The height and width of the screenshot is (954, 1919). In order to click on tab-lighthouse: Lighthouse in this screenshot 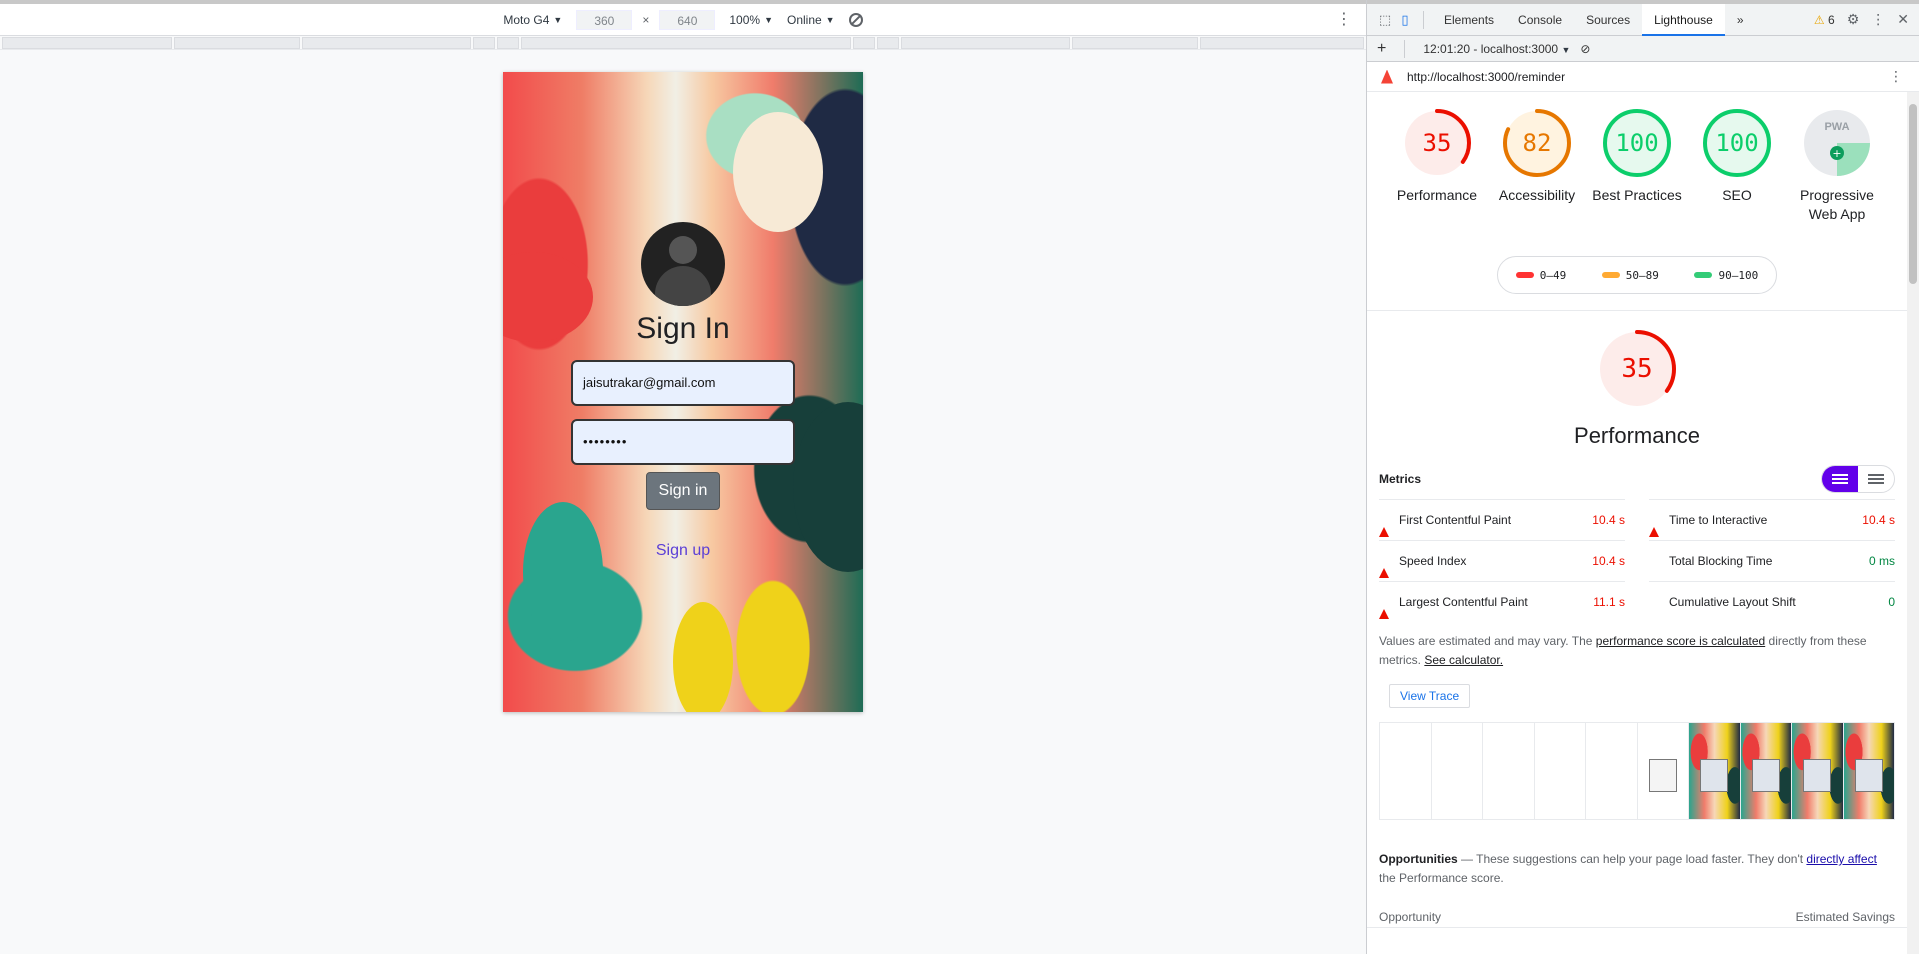, I will do `click(1683, 19)`.